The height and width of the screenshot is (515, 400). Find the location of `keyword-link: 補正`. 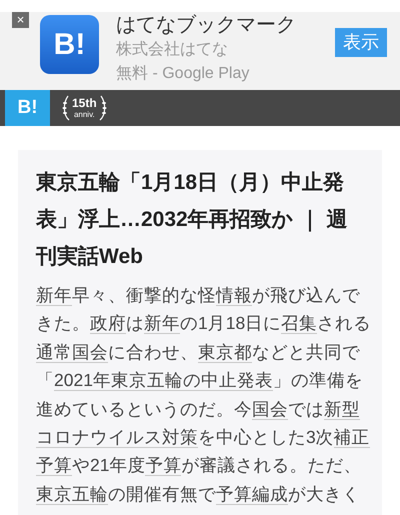

keyword-link: 補正 is located at coordinates (352, 437).